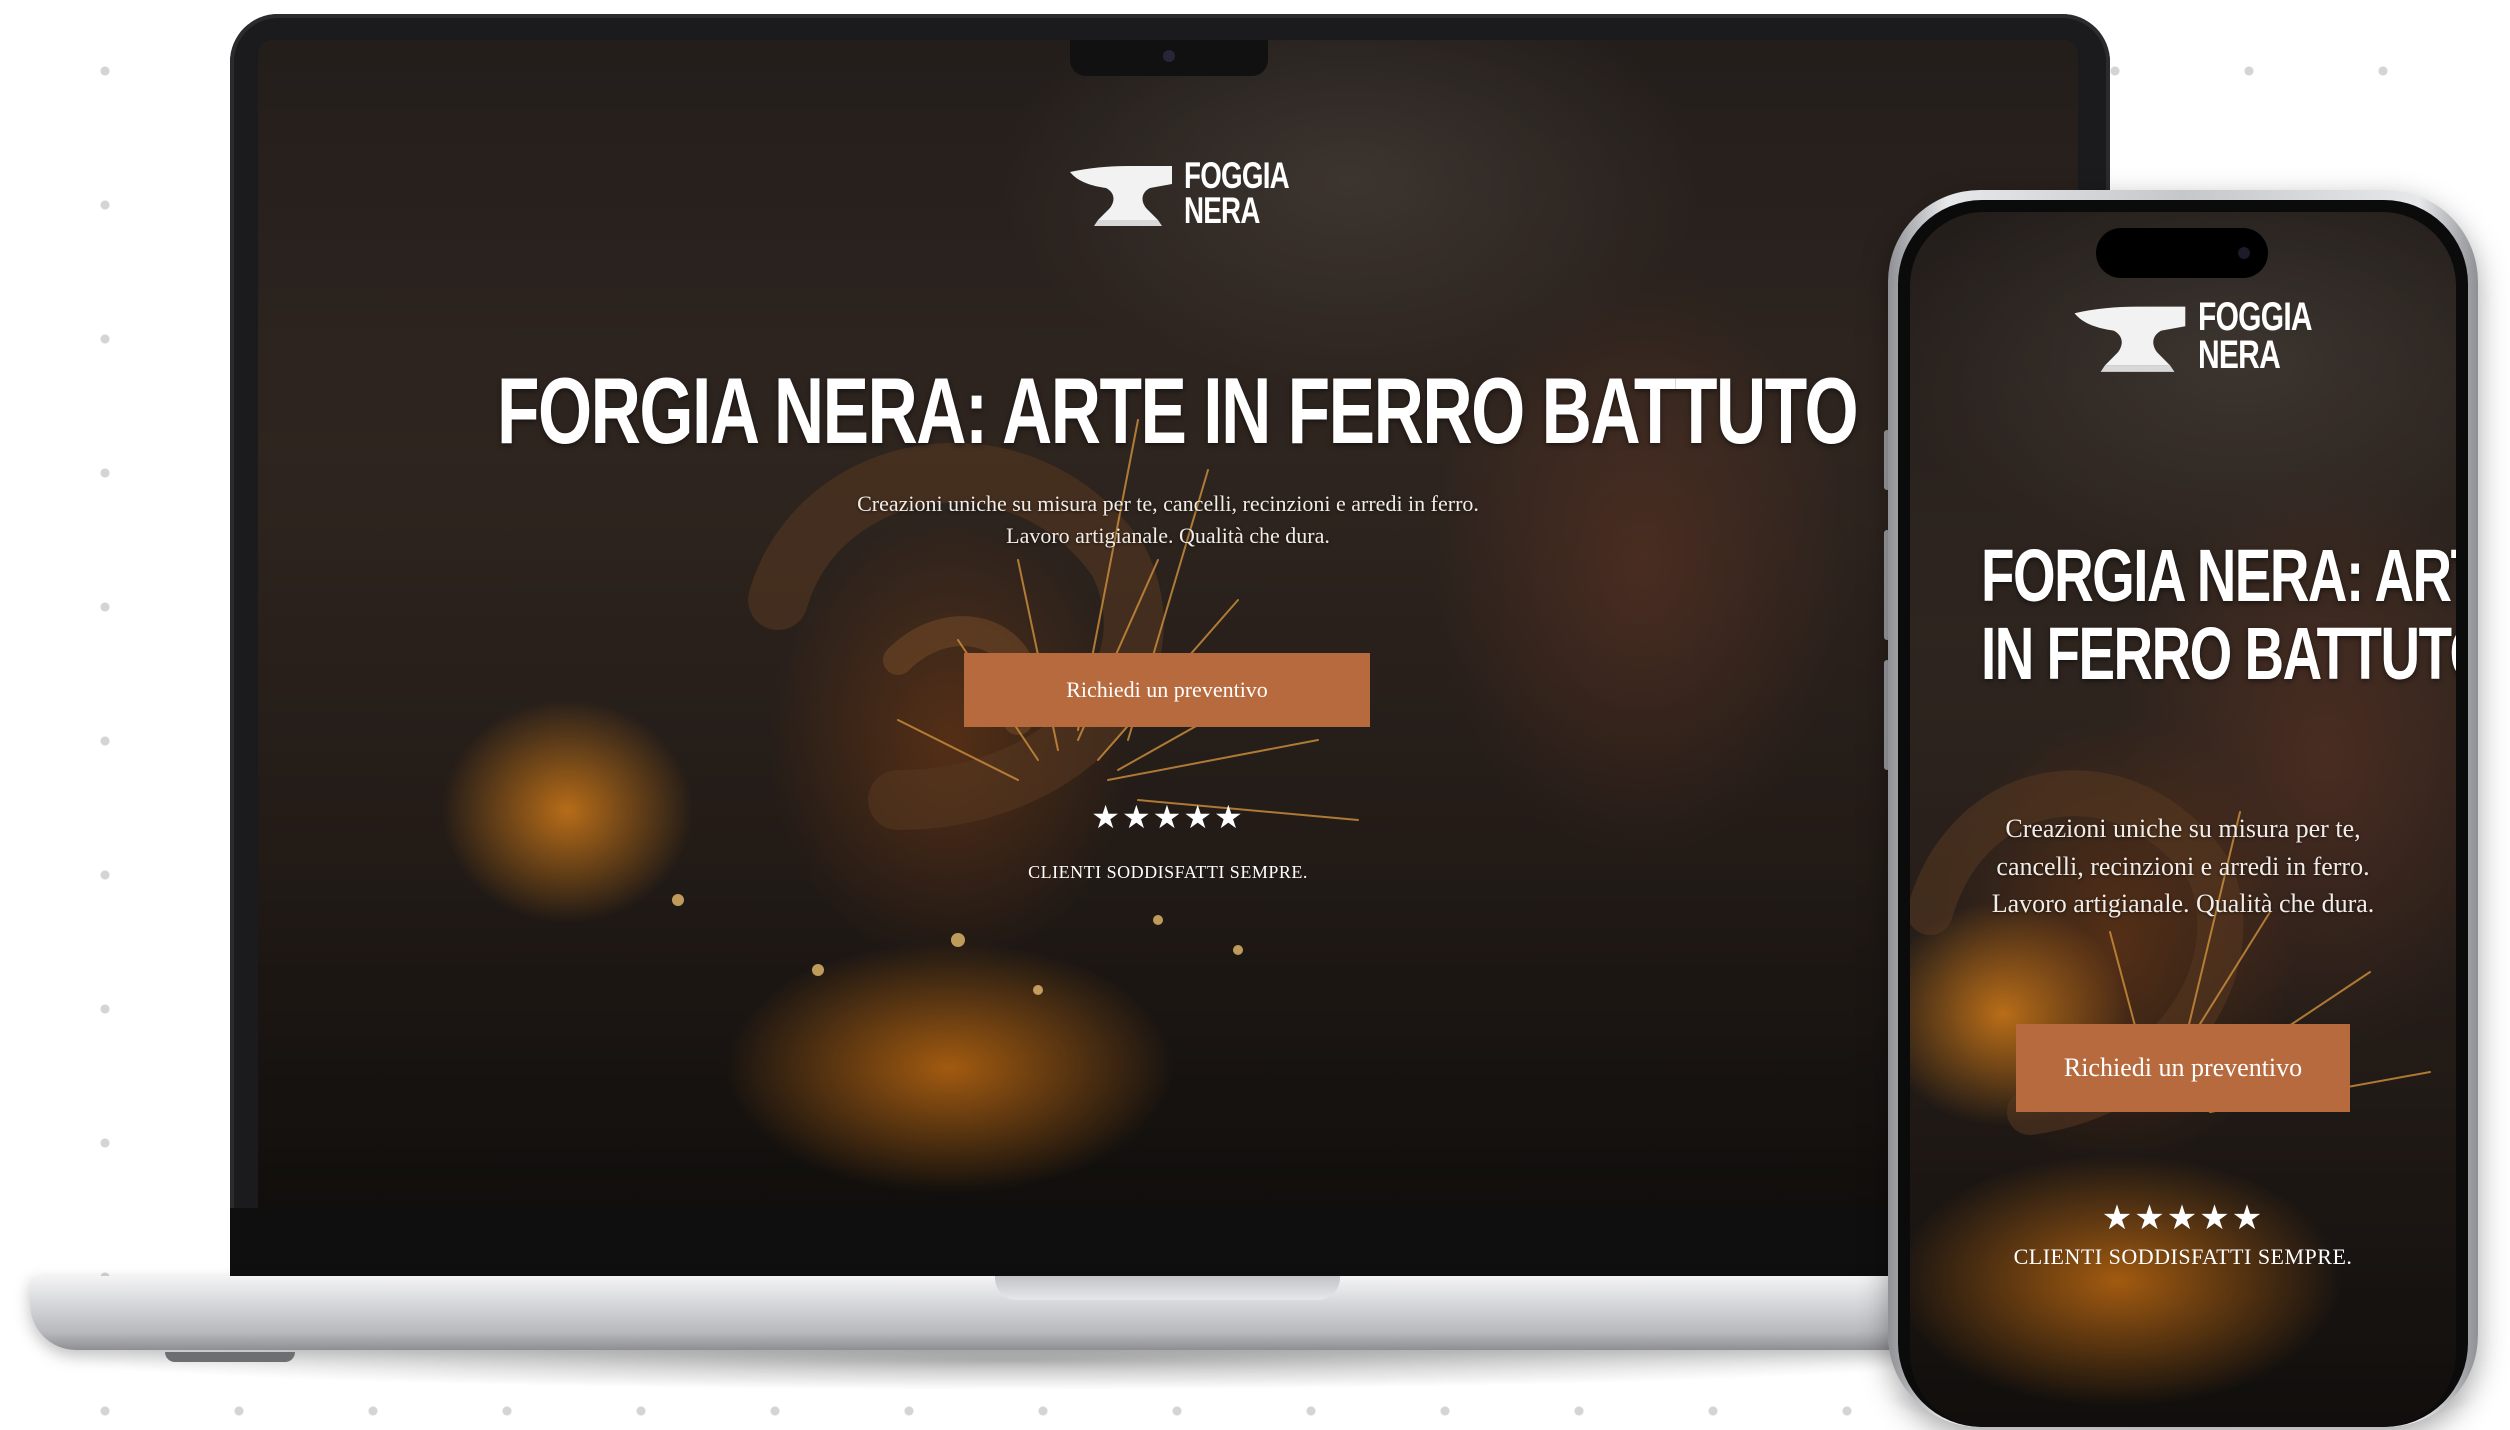 This screenshot has width=2510, height=1430. Describe the element at coordinates (2182, 253) in the screenshot. I see `dynamic-island` at that location.